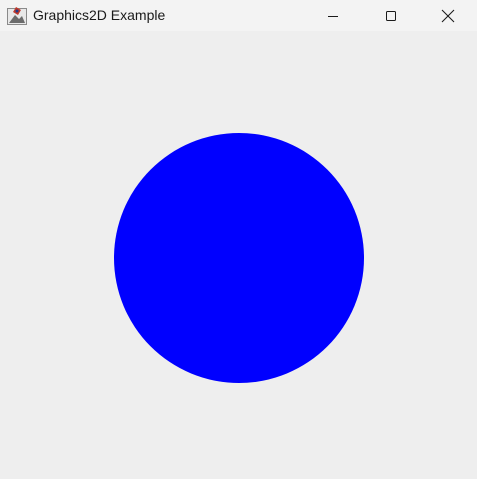 This screenshot has width=477, height=479. I want to click on window-title: Graphics2D Example, so click(99, 15).